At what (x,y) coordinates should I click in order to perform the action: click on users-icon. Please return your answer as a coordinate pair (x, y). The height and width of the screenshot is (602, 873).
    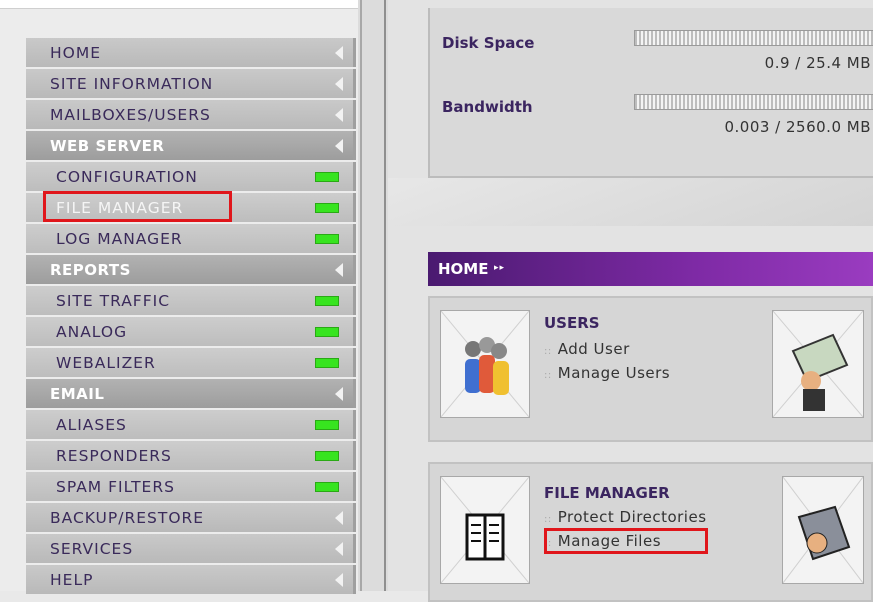
    Looking at the image, I should click on (485, 364).